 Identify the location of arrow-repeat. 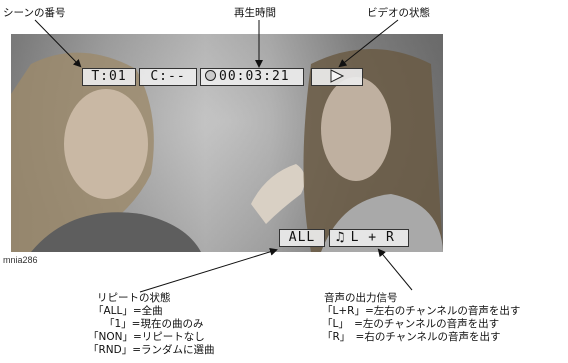
(208, 270).